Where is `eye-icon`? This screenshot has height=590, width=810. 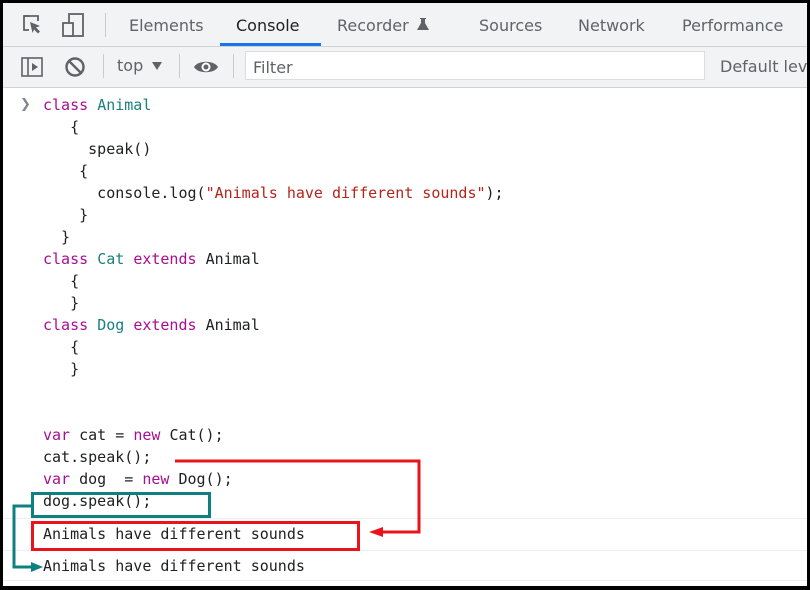
eye-icon is located at coordinates (206, 67).